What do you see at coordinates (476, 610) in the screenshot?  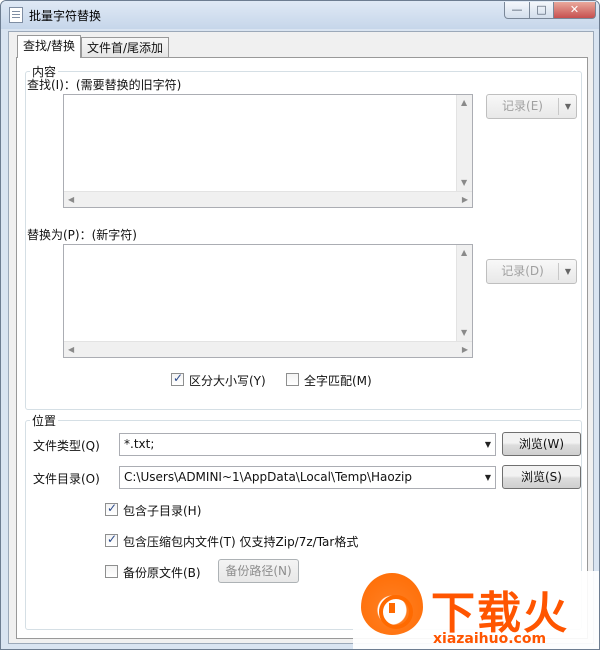 I see `watermark: 下载火 xiazaihuo.com` at bounding box center [476, 610].